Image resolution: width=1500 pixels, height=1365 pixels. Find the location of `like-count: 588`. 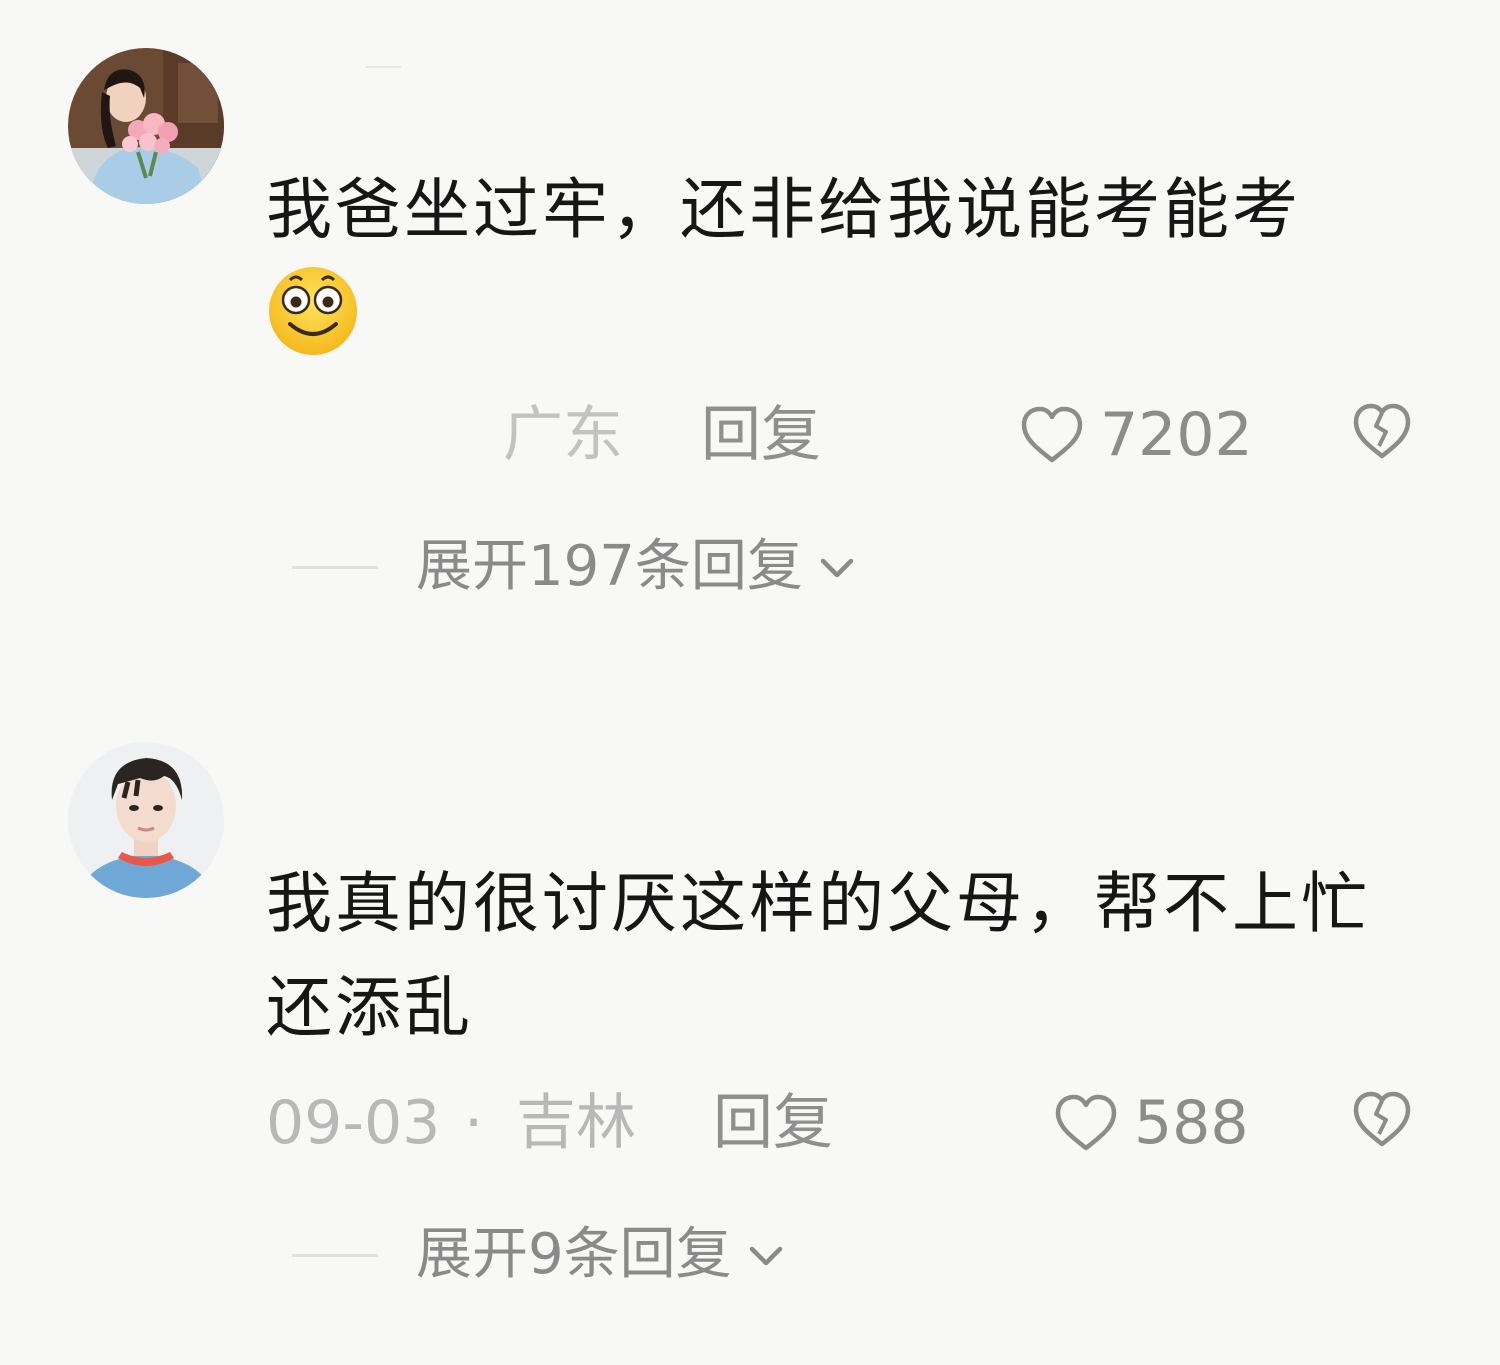

like-count: 588 is located at coordinates (1191, 1123).